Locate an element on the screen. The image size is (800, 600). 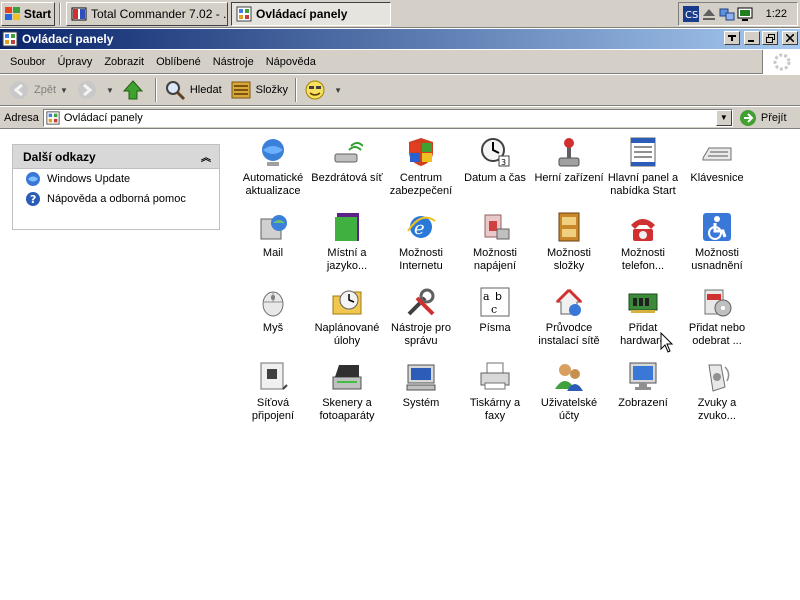
display-icon is located at coordinates (643, 376).